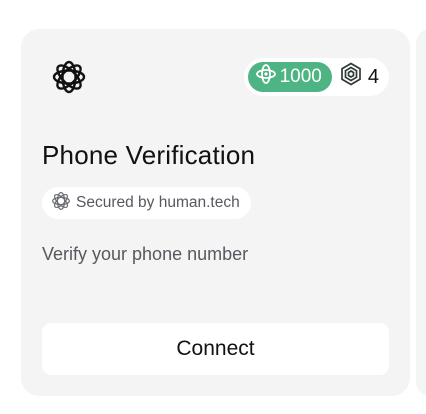 The height and width of the screenshot is (414, 426). Describe the element at coordinates (354, 77) in the screenshot. I see `hexagon-layers-icon` at that location.